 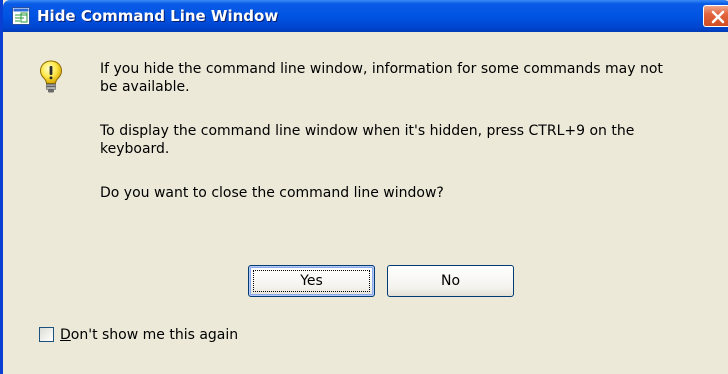 What do you see at coordinates (21, 16) in the screenshot?
I see `command-line-icon` at bounding box center [21, 16].